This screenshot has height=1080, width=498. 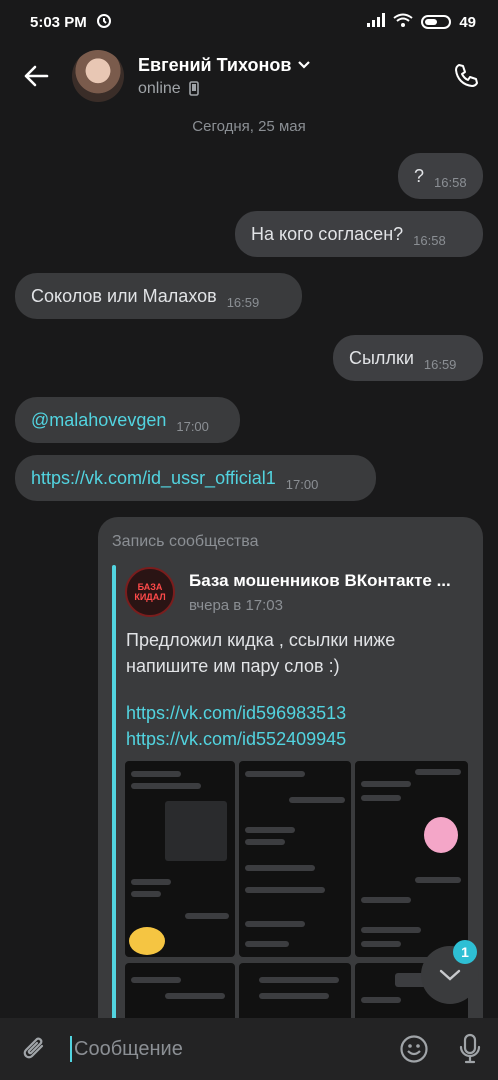 I want to click on back-button, so click(x=36, y=76).